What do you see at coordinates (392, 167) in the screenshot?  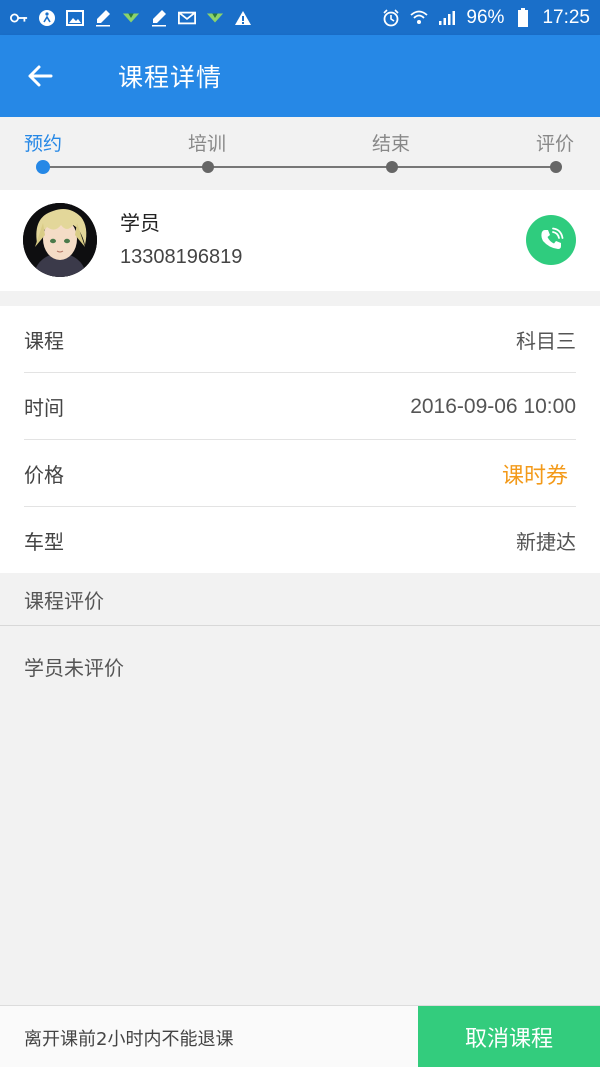 I see `step-dot-finished` at bounding box center [392, 167].